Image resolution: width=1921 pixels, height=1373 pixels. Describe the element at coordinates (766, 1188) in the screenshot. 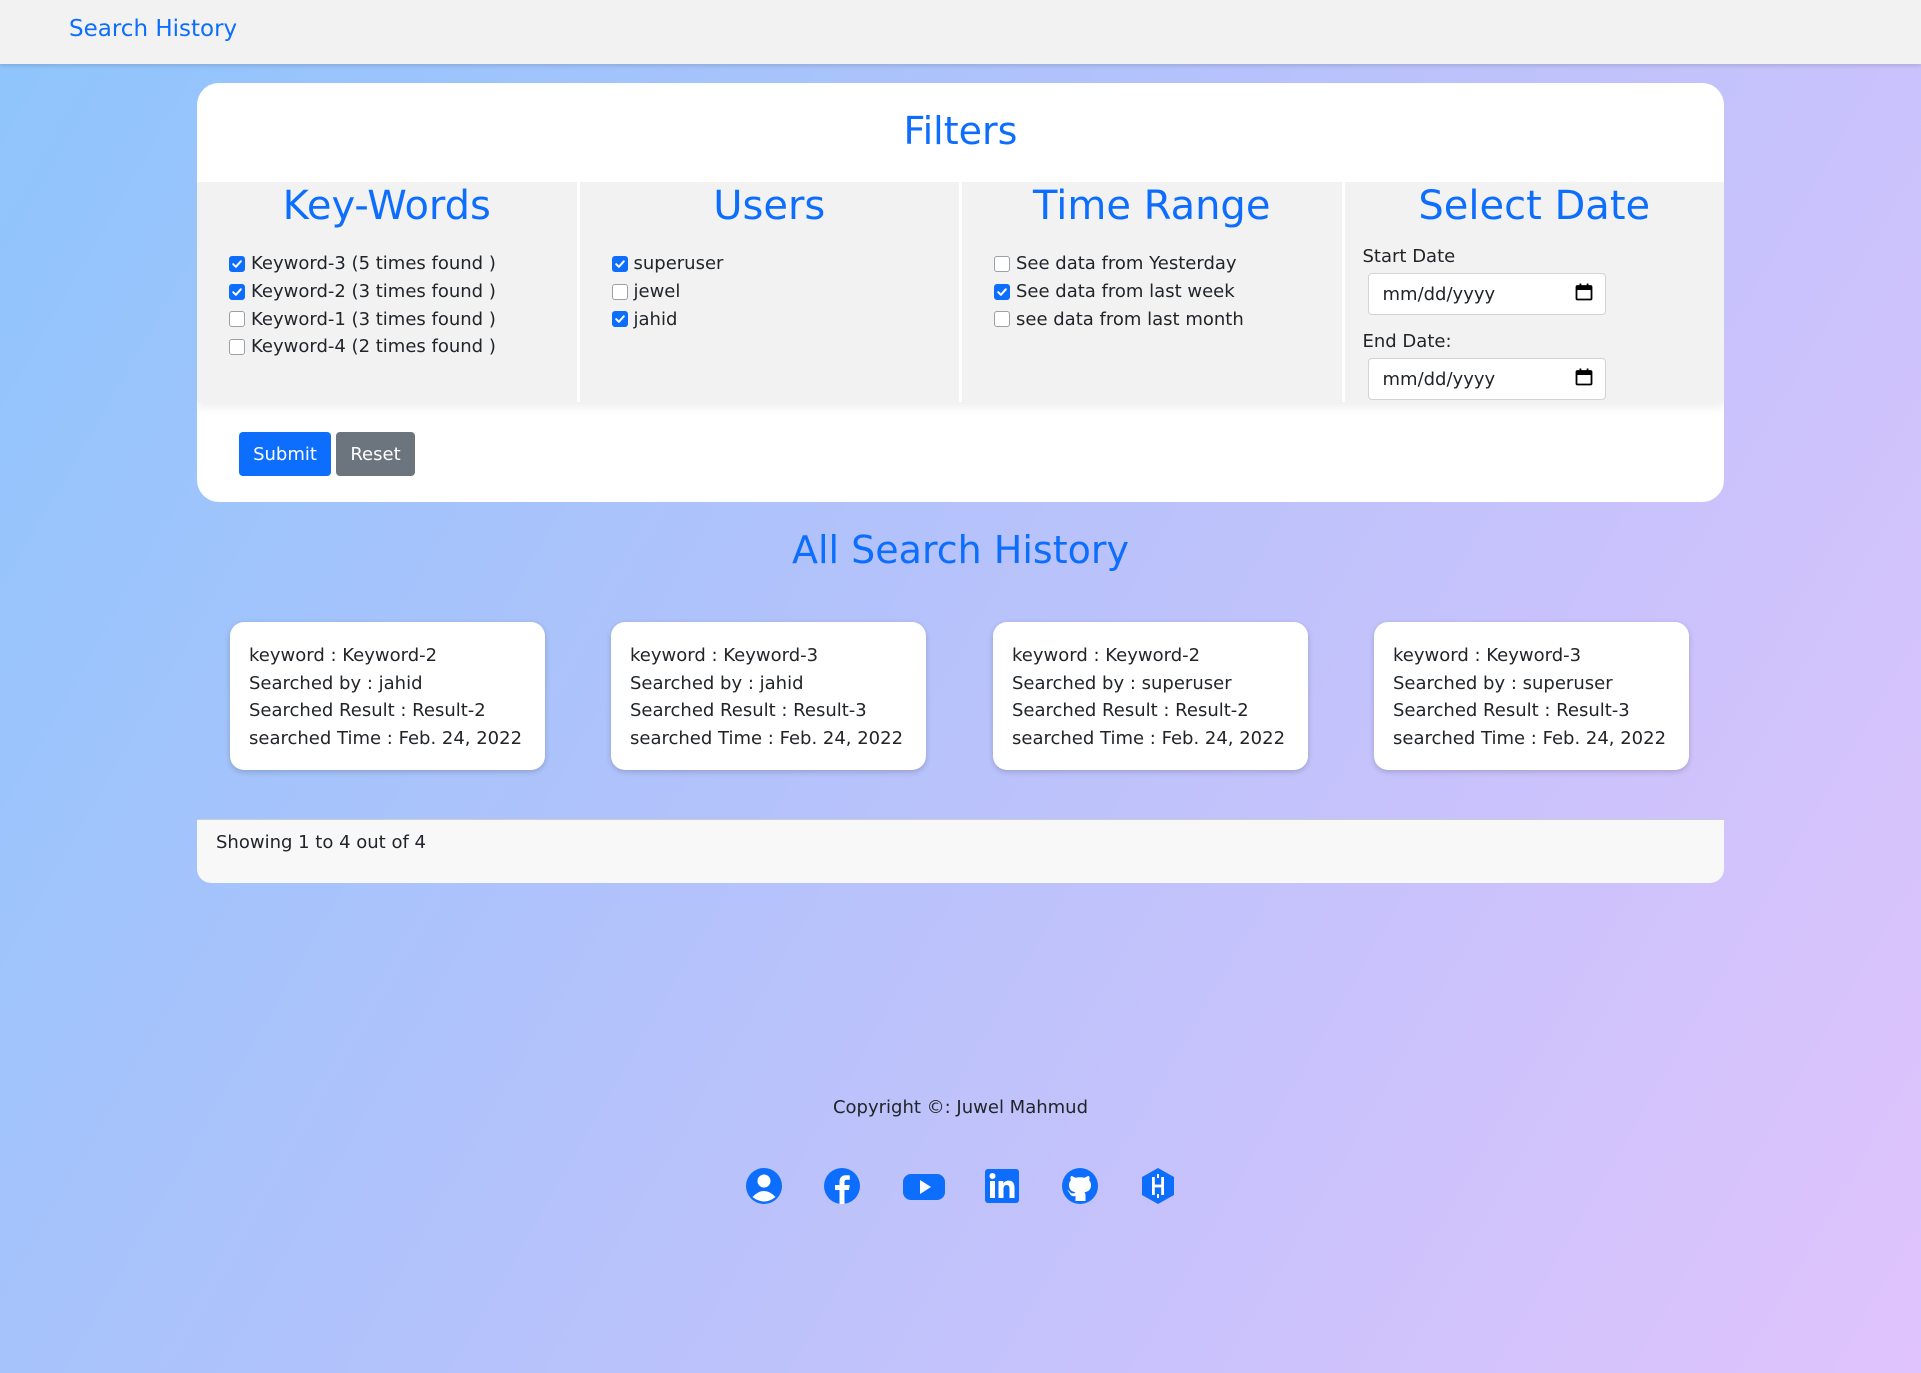

I see `profile-icon` at that location.